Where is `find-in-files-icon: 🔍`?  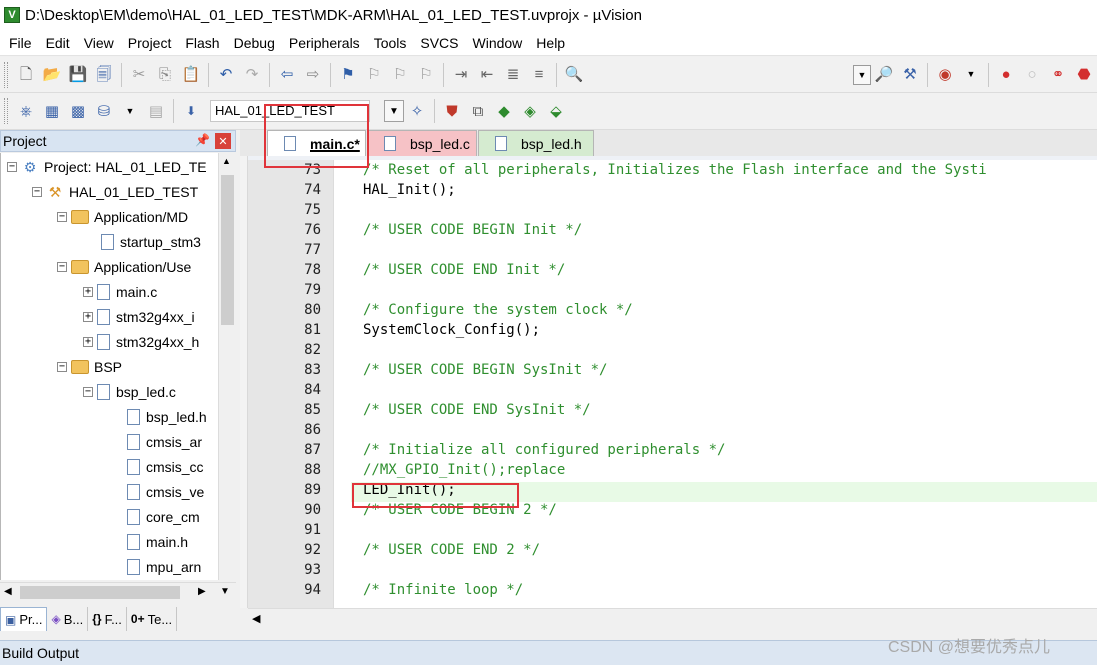 find-in-files-icon: 🔍 is located at coordinates (574, 75).